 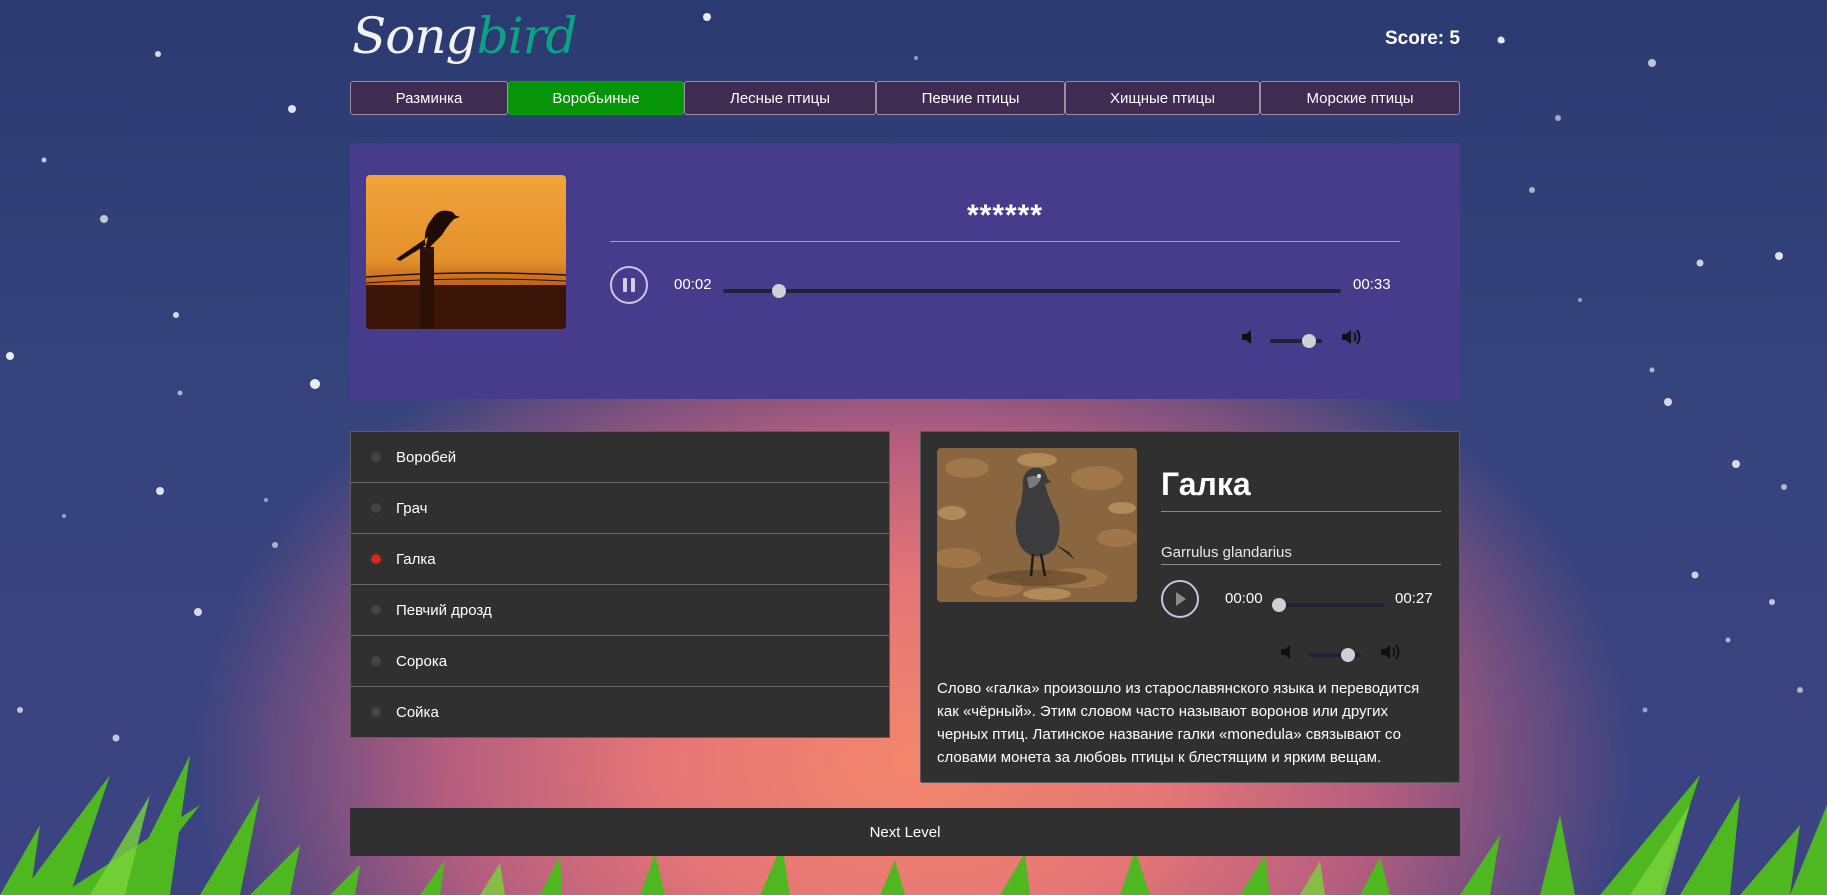 What do you see at coordinates (426, 457) in the screenshot?
I see `option-label: Воробей` at bounding box center [426, 457].